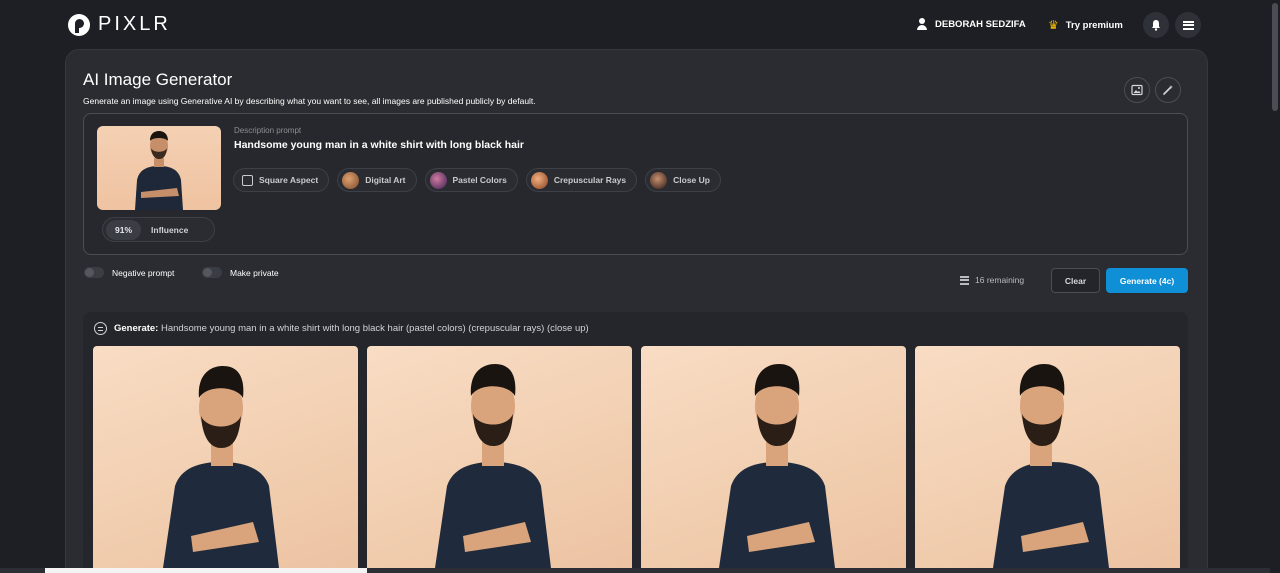  I want to click on image-icon, so click(1137, 90).